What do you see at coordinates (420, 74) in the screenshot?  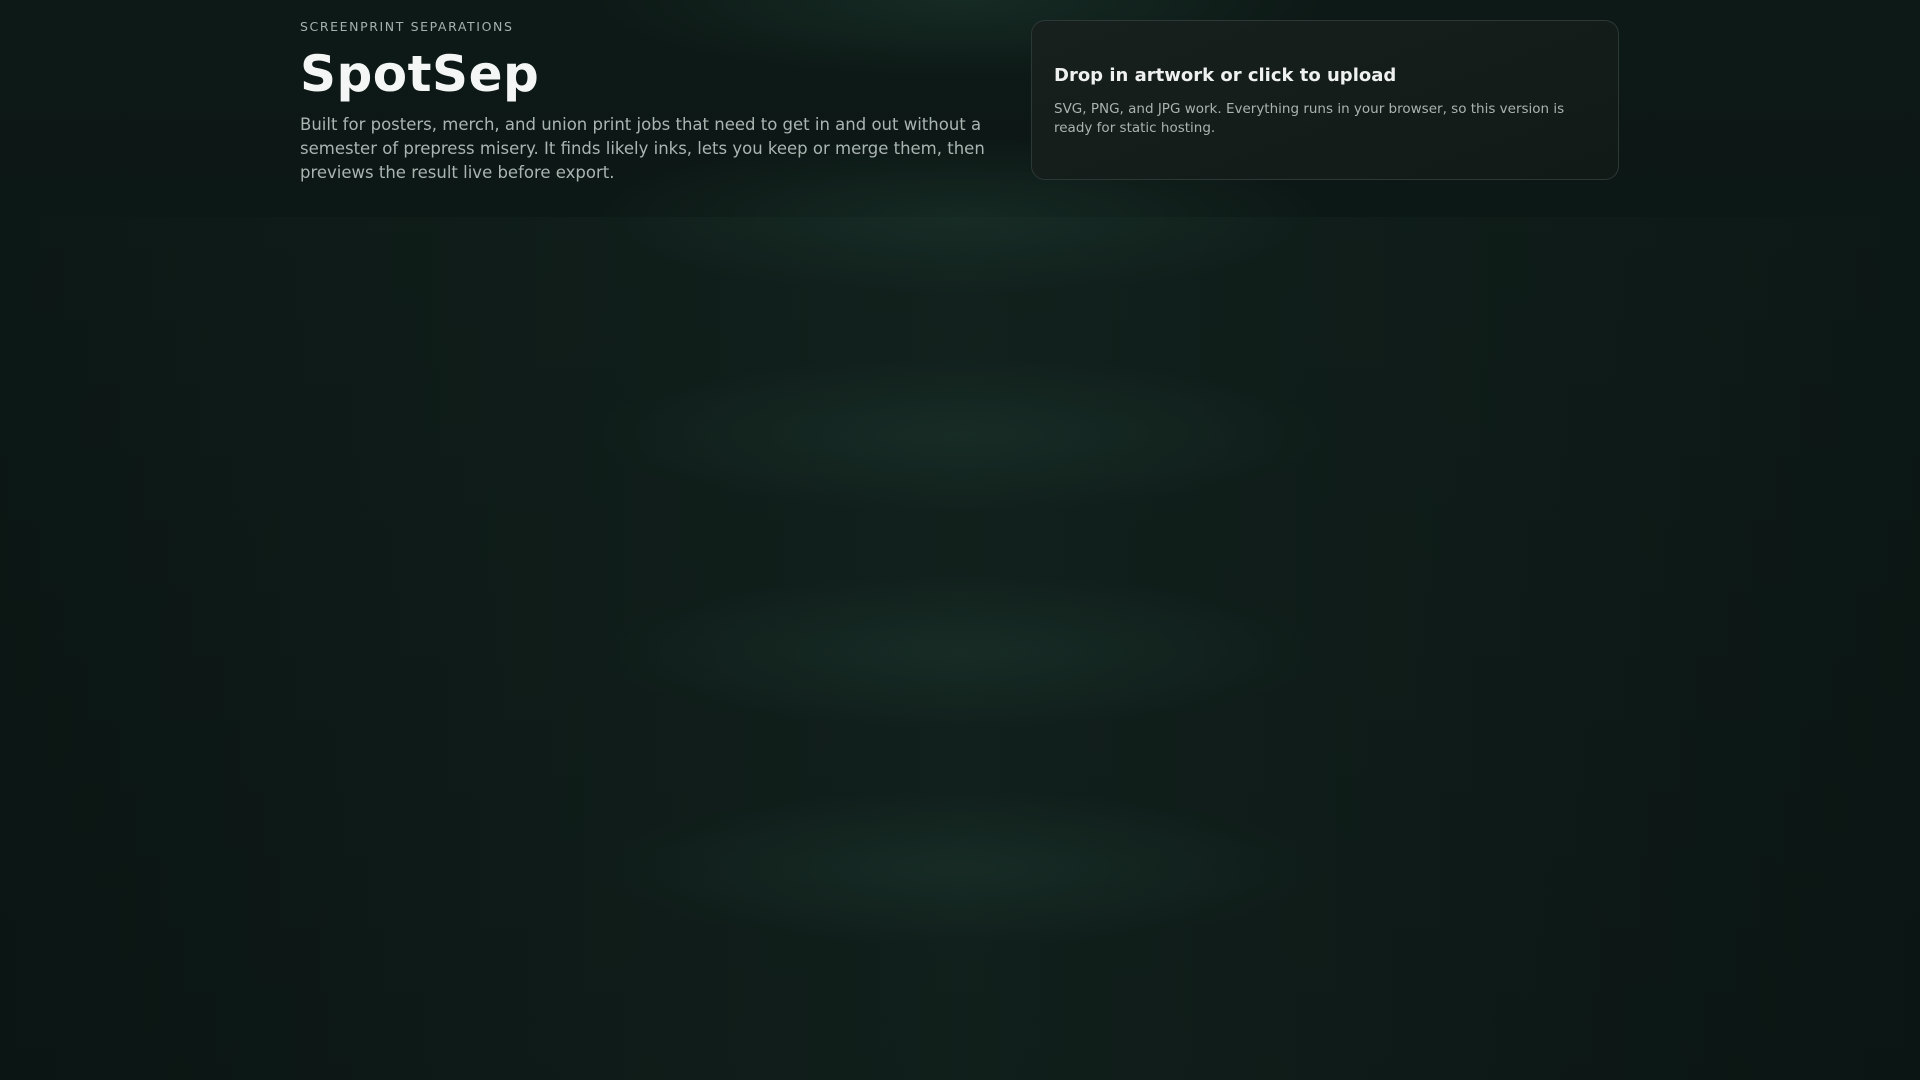 I see `page-title: SpotSep` at bounding box center [420, 74].